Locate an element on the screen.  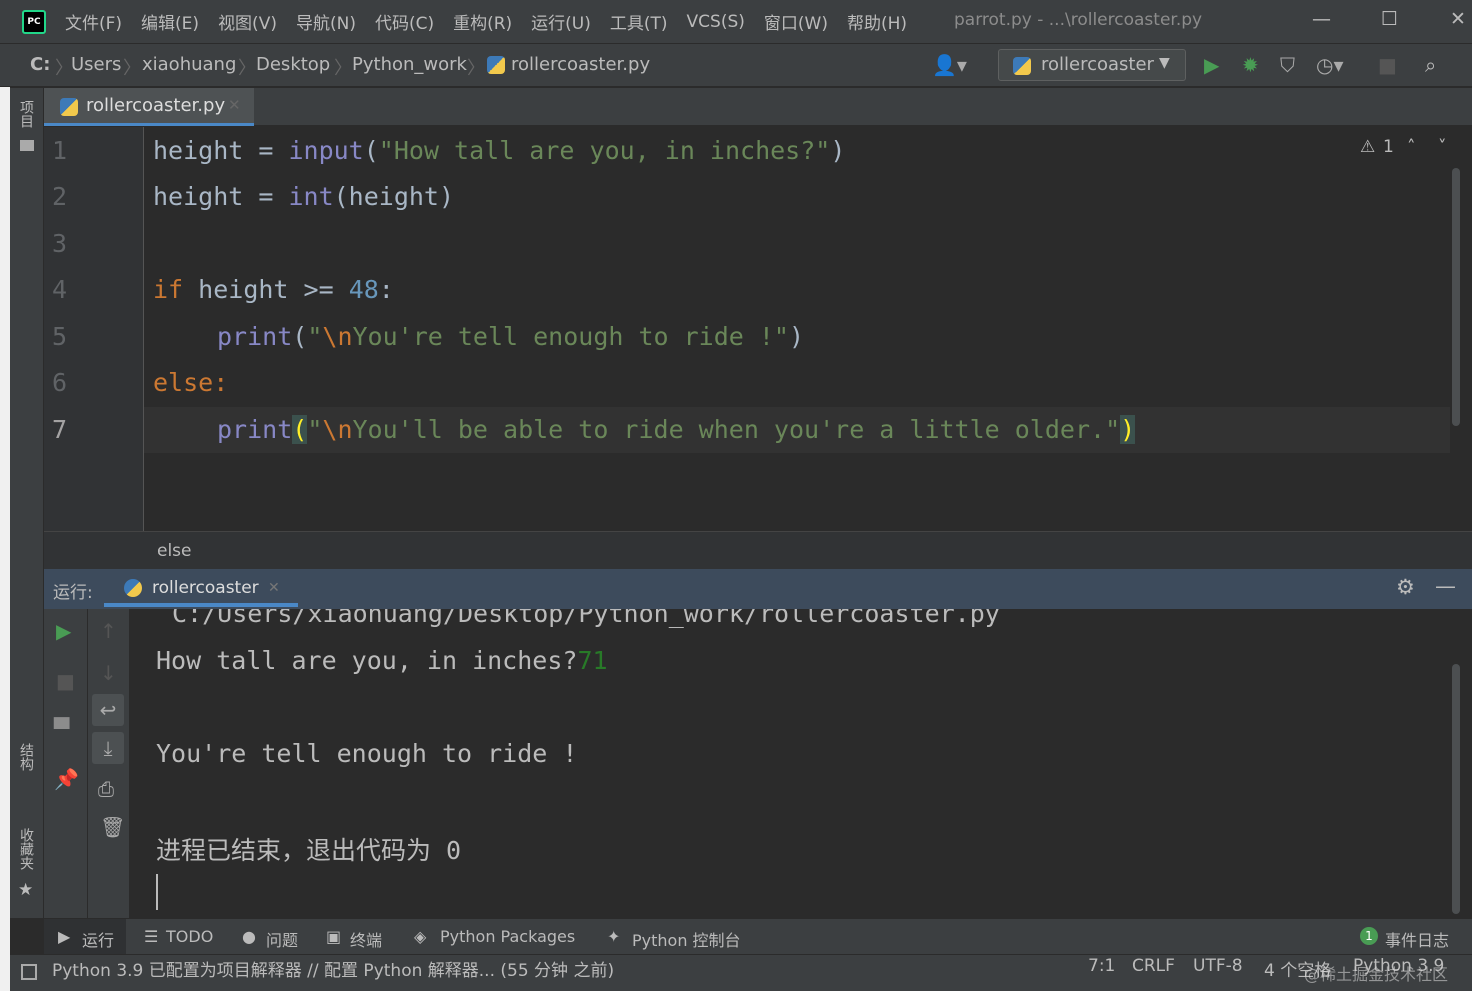
event-log-badge: 1 is located at coordinates (1369, 936).